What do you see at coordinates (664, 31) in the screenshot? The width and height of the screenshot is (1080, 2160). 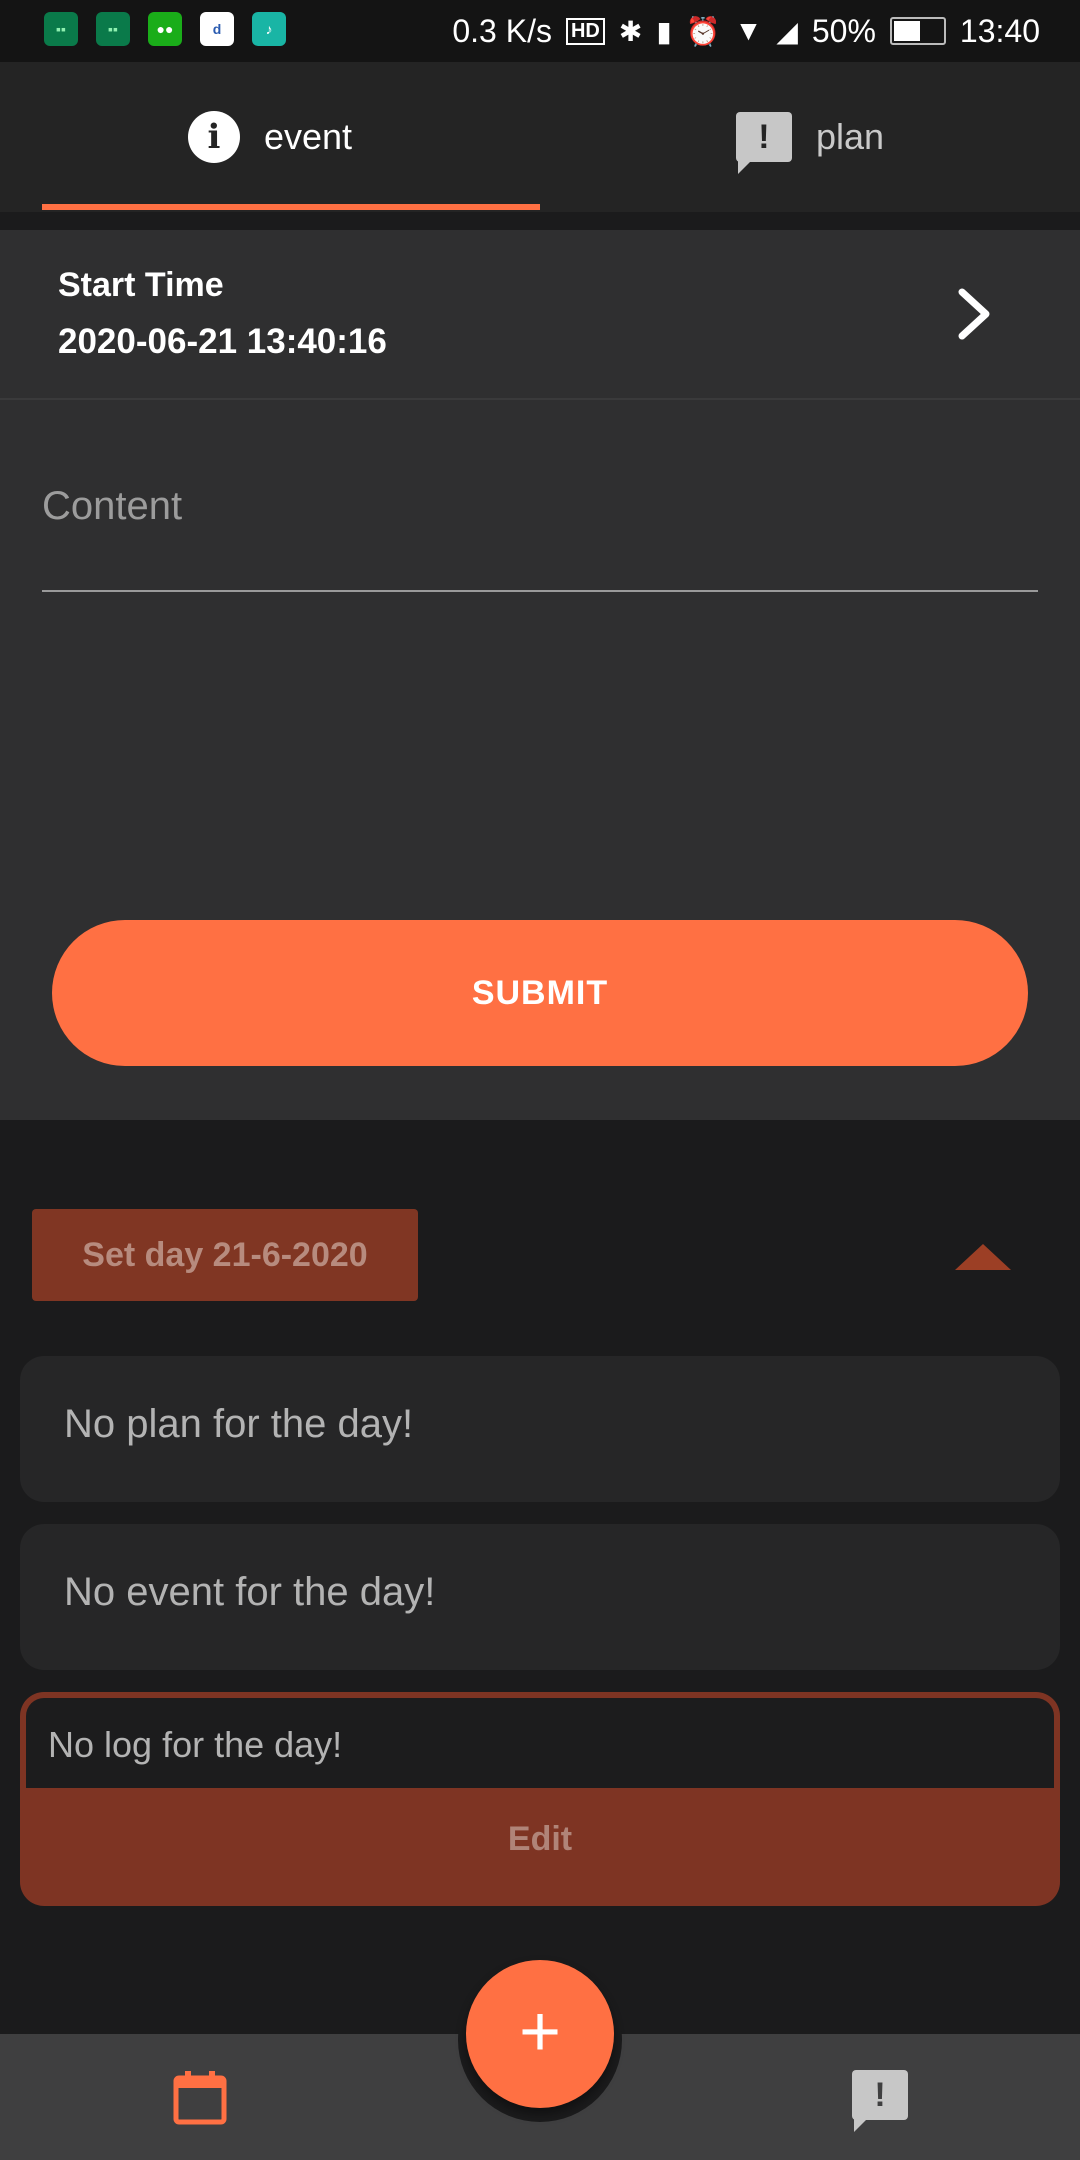 I see `vibrate-icon: ▮` at bounding box center [664, 31].